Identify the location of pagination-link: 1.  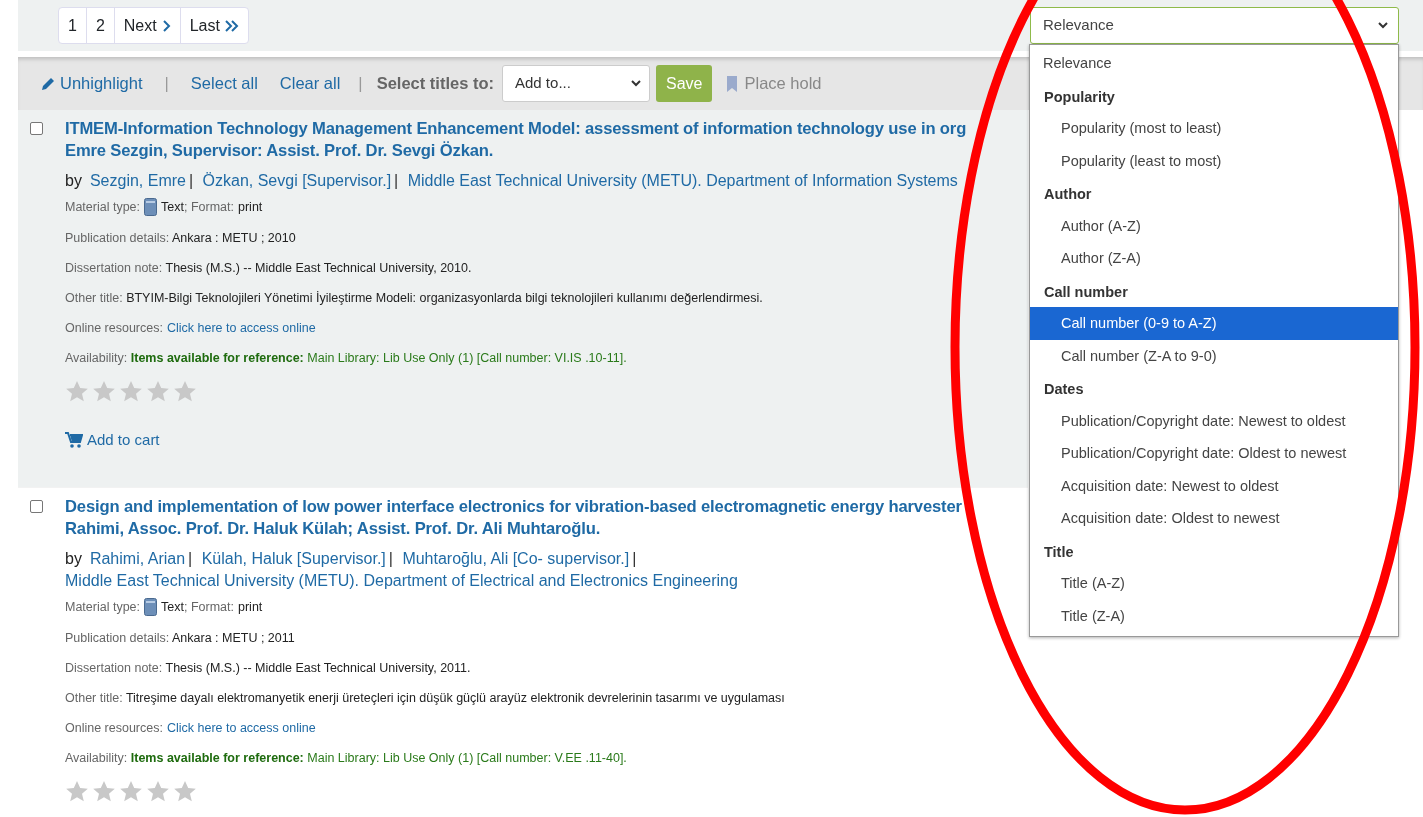
(73, 25).